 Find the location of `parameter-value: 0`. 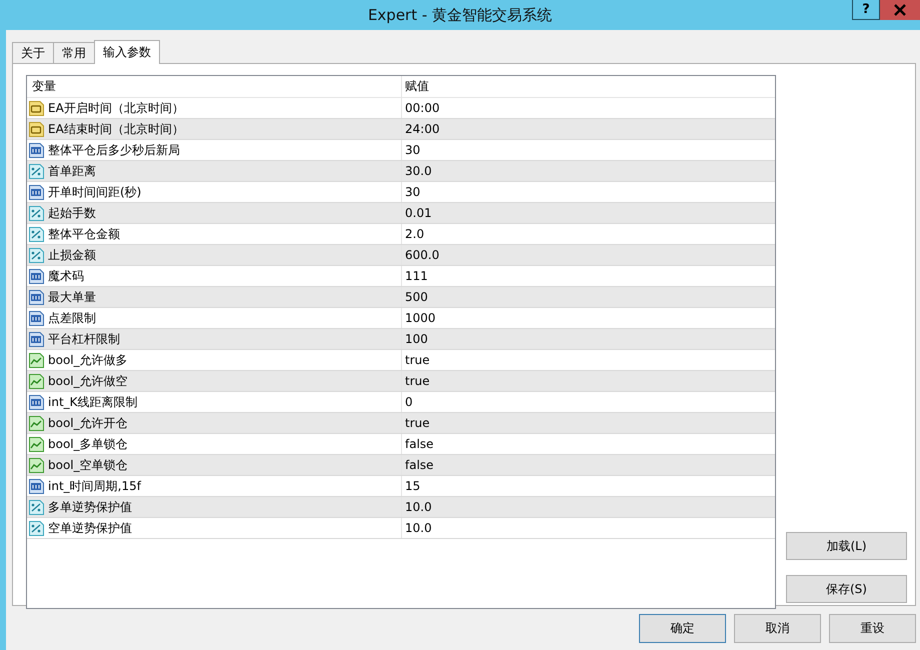

parameter-value: 0 is located at coordinates (409, 402).